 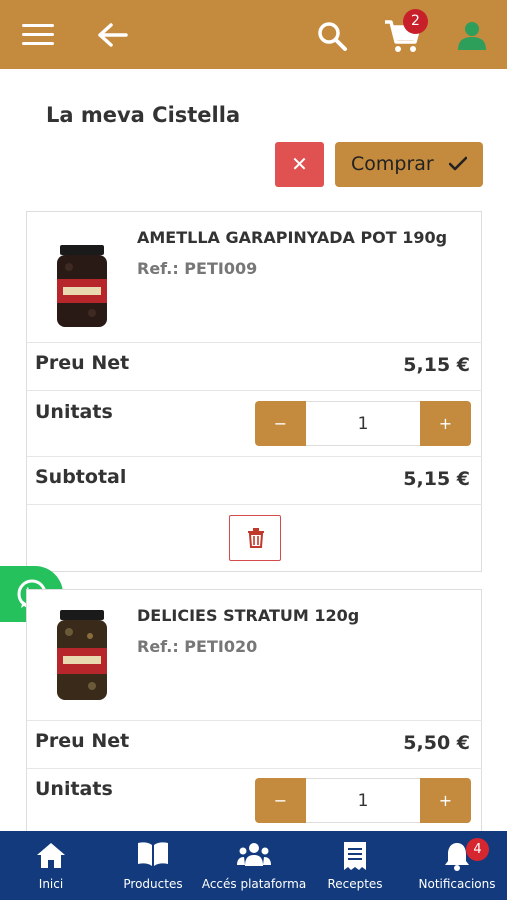 What do you see at coordinates (143, 115) in the screenshot?
I see `page-title: La meva Cistella` at bounding box center [143, 115].